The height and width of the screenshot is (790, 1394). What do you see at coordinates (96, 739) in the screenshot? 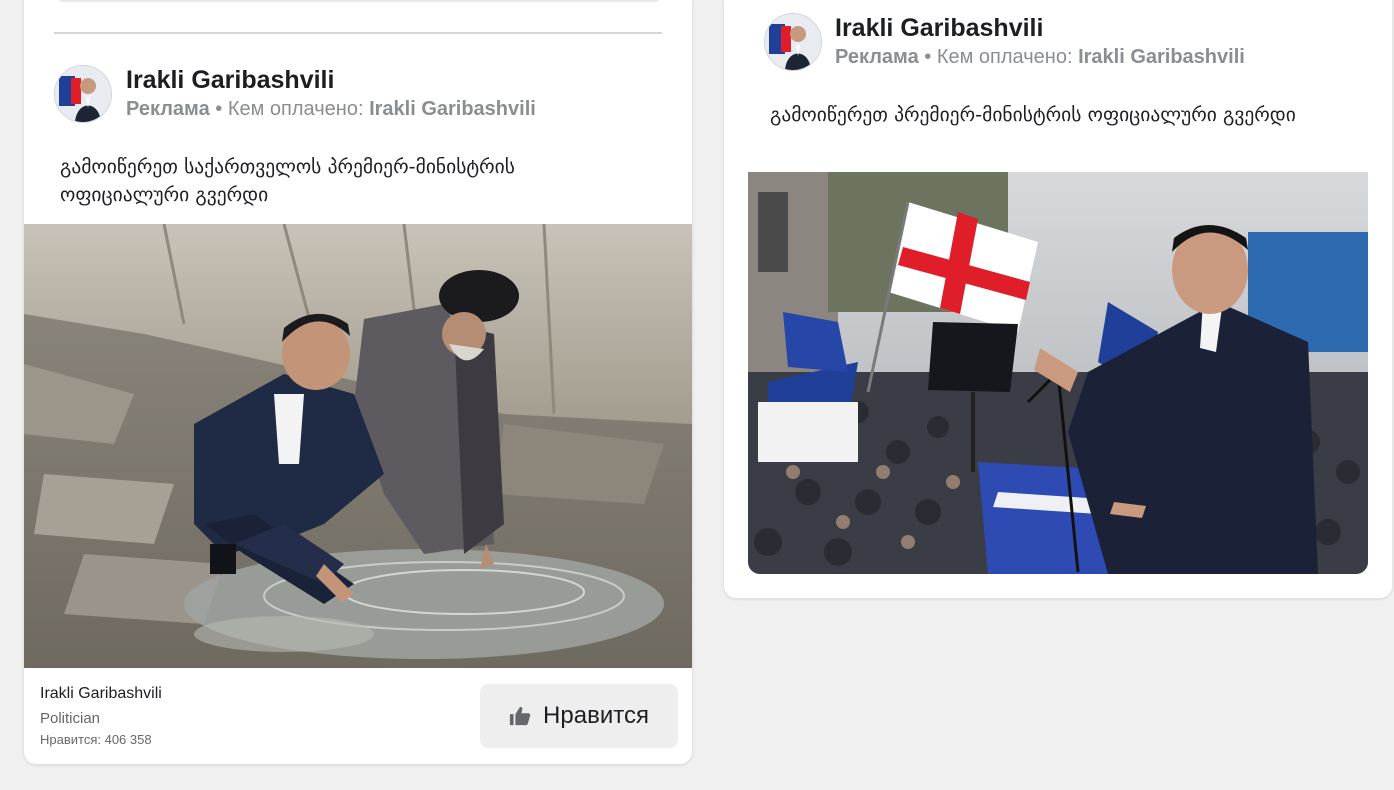
I see `page-likes-count: Нравится: 406 358` at bounding box center [96, 739].